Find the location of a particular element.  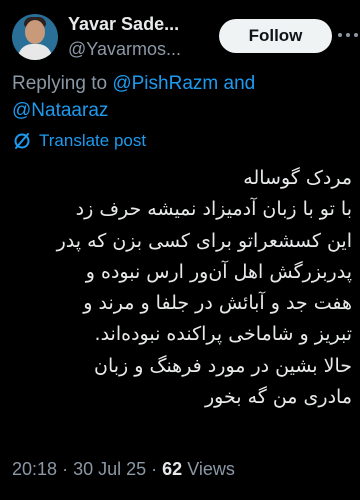

mention-link: @PishRazm is located at coordinates (165, 83).